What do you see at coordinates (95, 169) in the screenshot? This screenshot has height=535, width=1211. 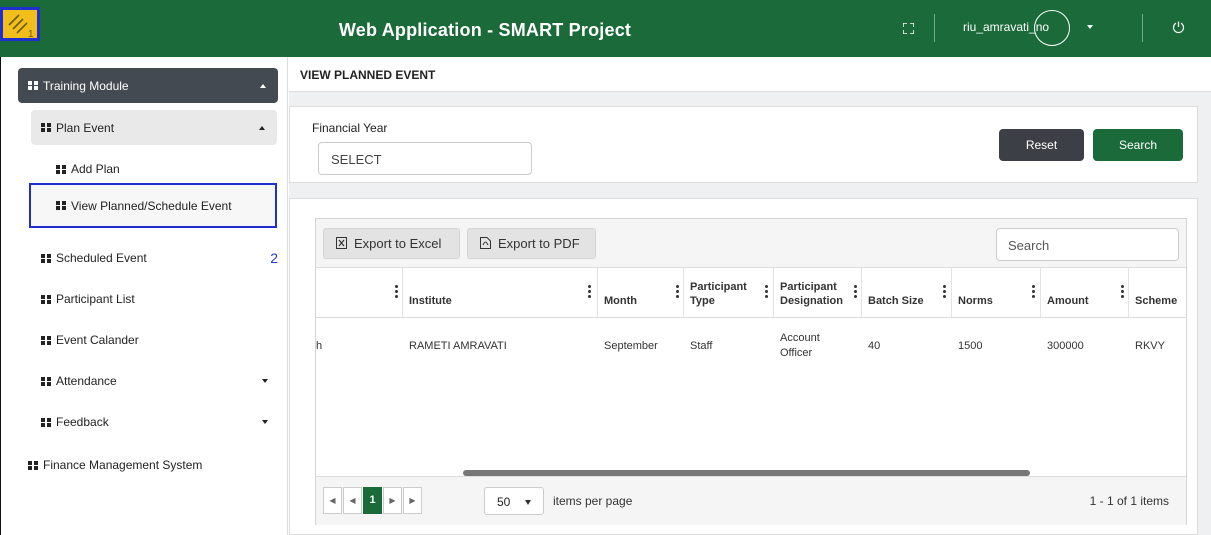 I see `sidebar-item-label: Add Plan` at bounding box center [95, 169].